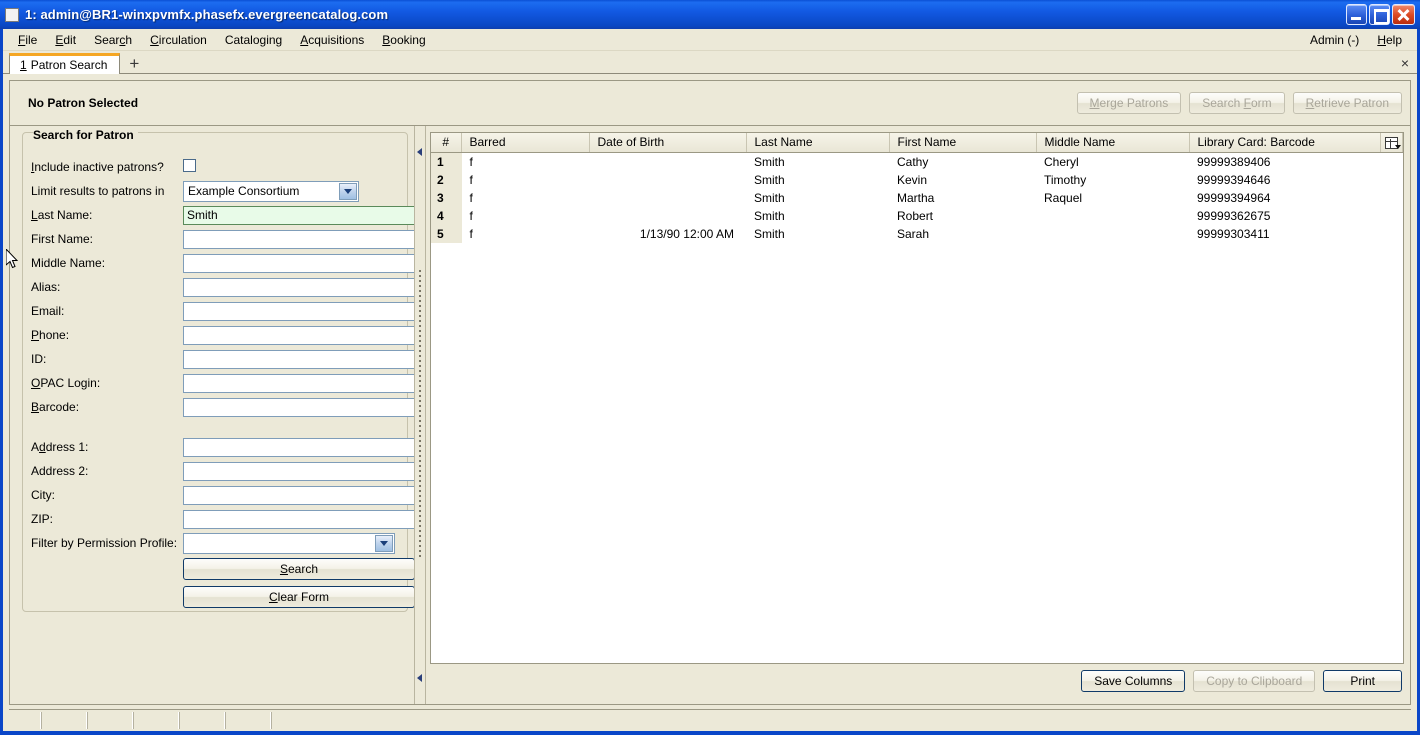  Describe the element at coordinates (1133, 681) in the screenshot. I see `save-columns-button: Save Columns` at that location.